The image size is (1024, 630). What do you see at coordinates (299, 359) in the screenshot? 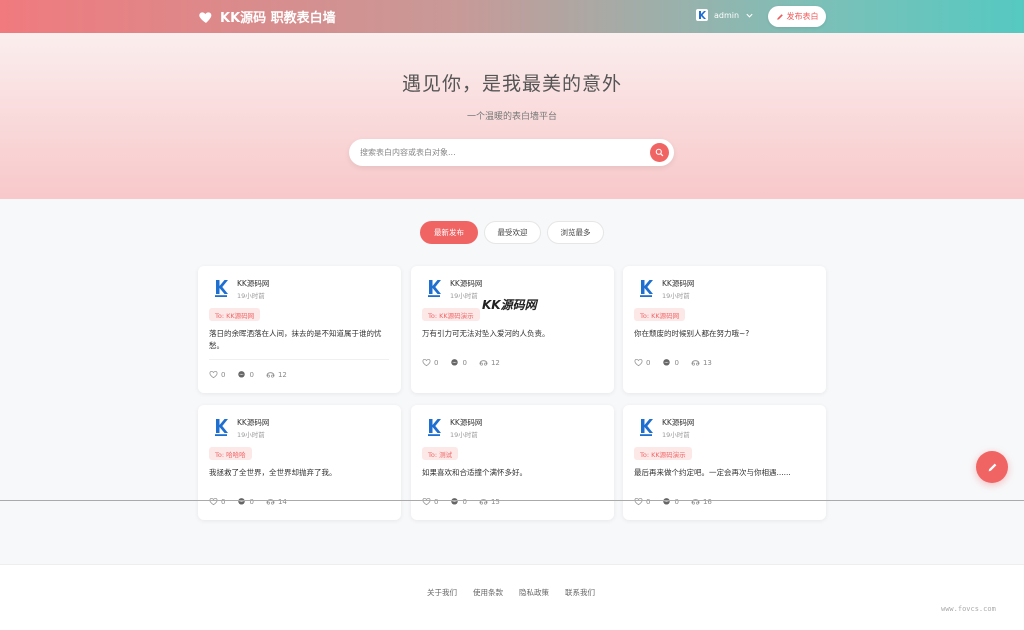
I see `card-divider` at bounding box center [299, 359].